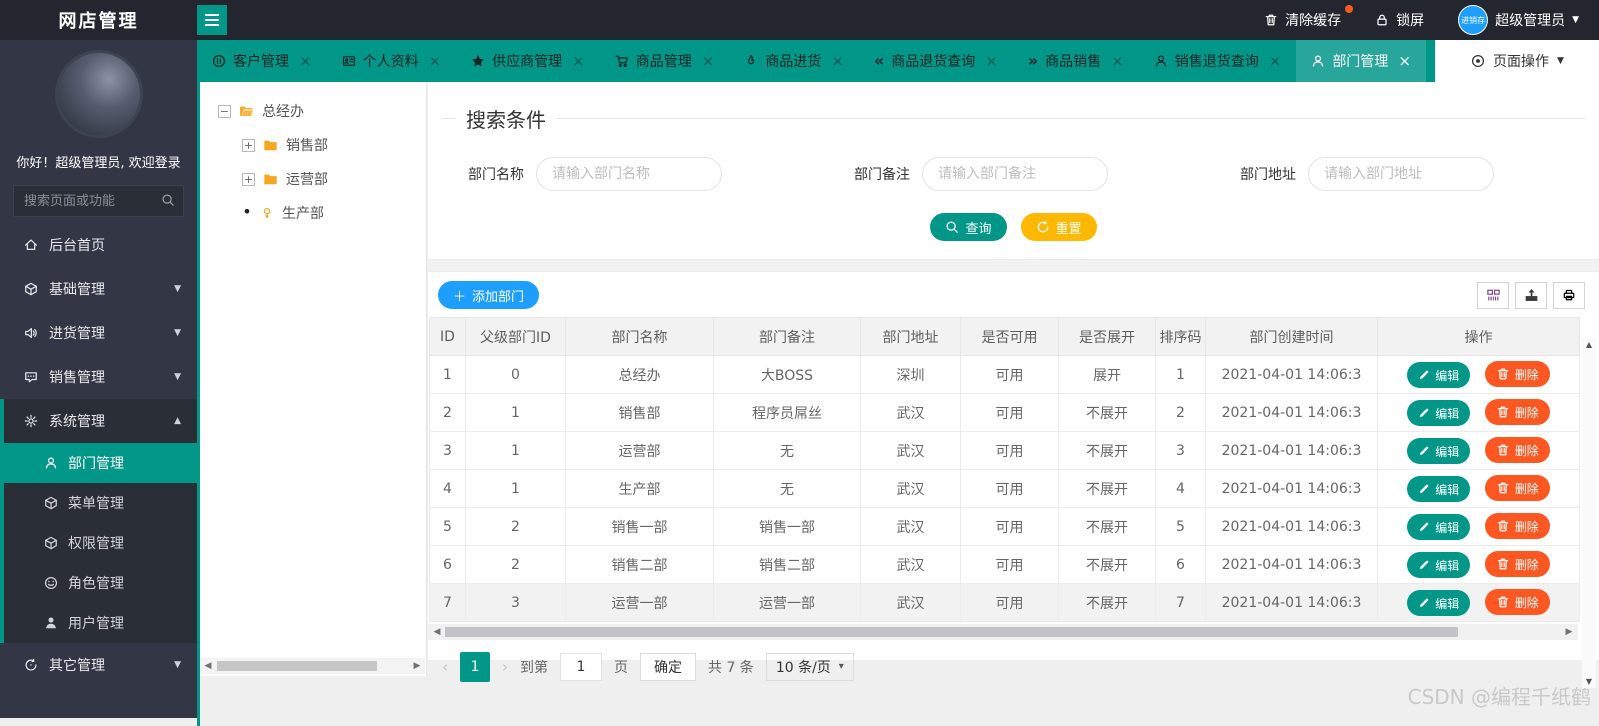 The width and height of the screenshot is (1599, 726). Describe the element at coordinates (1076, 61) in the screenshot. I see `tab: » 商品销售 ×` at that location.